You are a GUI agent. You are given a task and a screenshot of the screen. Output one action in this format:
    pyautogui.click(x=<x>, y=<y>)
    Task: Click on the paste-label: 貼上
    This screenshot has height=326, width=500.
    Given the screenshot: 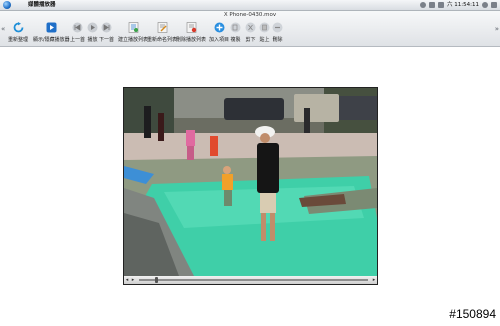 What is the action you would take?
    pyautogui.click(x=264, y=40)
    